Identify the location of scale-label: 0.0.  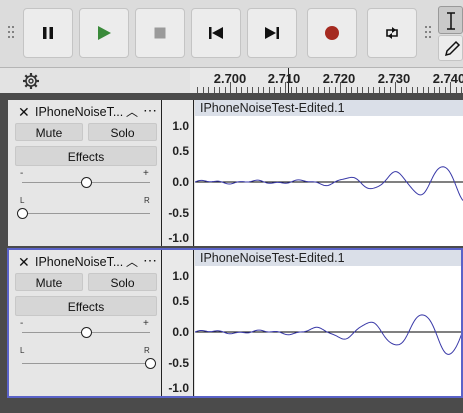
(180, 182).